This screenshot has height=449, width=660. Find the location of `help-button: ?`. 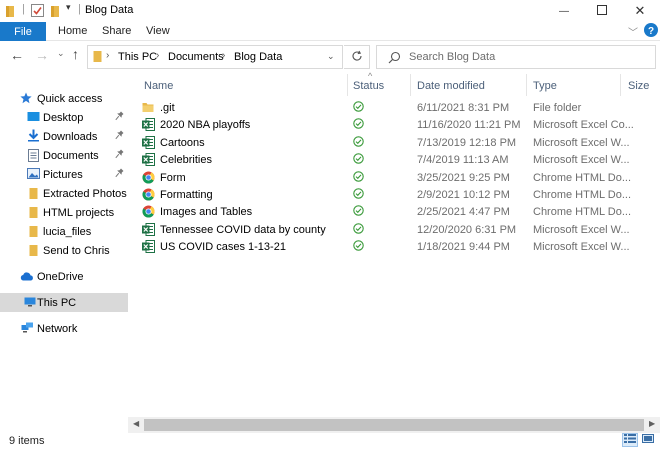

help-button: ? is located at coordinates (651, 31).